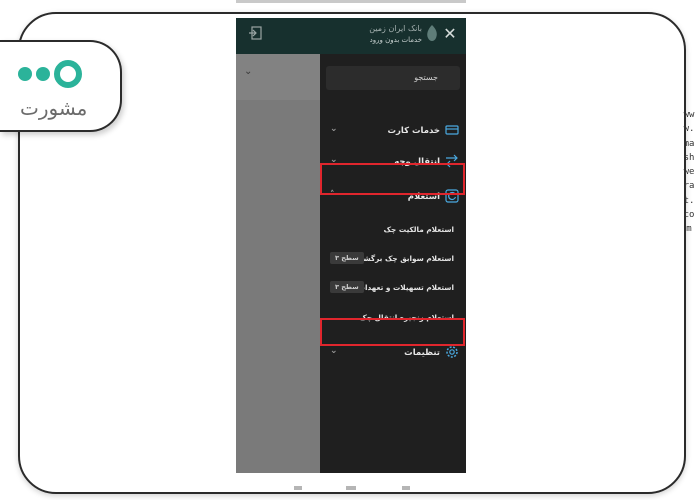 The width and height of the screenshot is (700, 500). What do you see at coordinates (68, 74) in the screenshot?
I see `logo-ring` at bounding box center [68, 74].